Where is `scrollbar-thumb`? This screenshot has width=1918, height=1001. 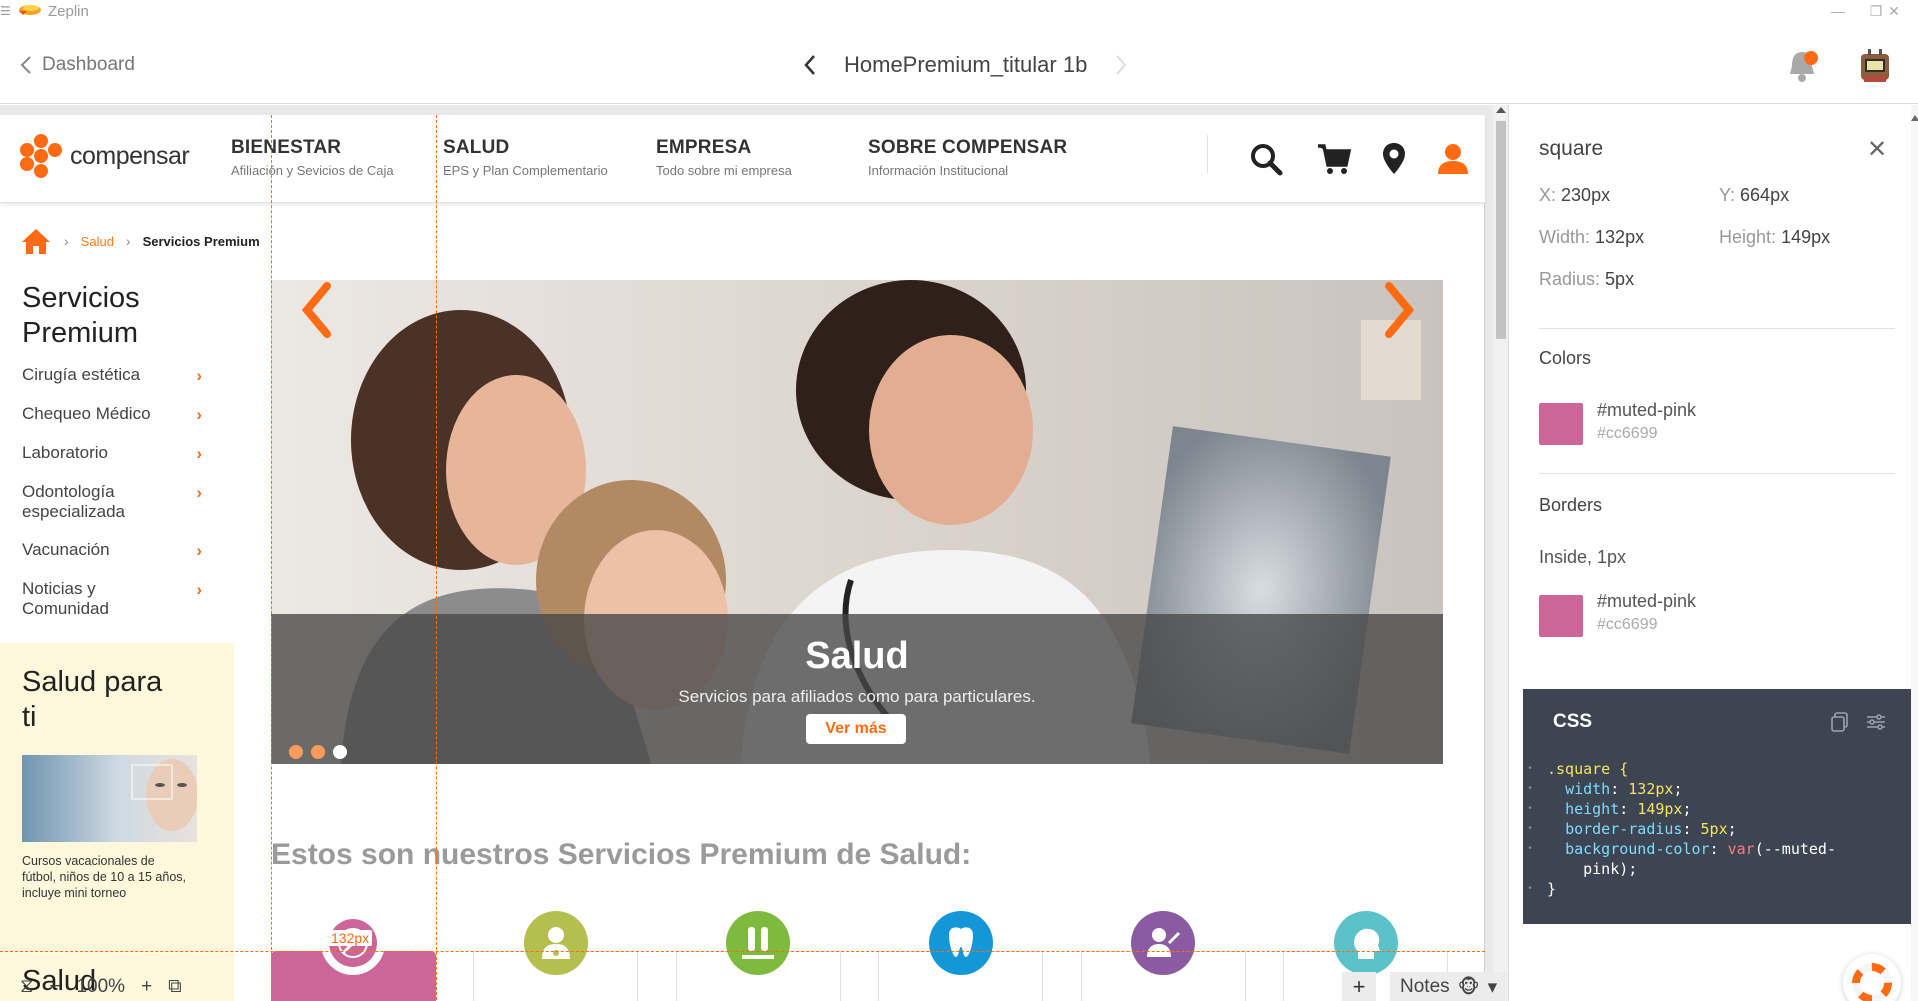 scrollbar-thumb is located at coordinates (1501, 230).